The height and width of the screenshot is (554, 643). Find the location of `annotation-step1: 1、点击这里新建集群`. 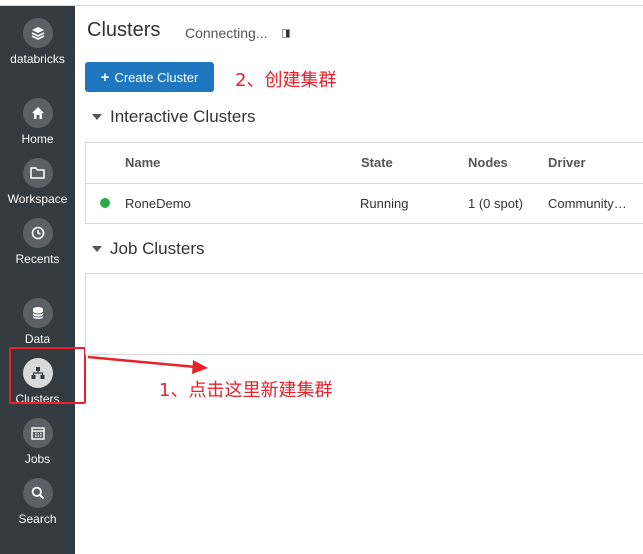

annotation-step1: 1、点击这里新建集群 is located at coordinates (246, 390).